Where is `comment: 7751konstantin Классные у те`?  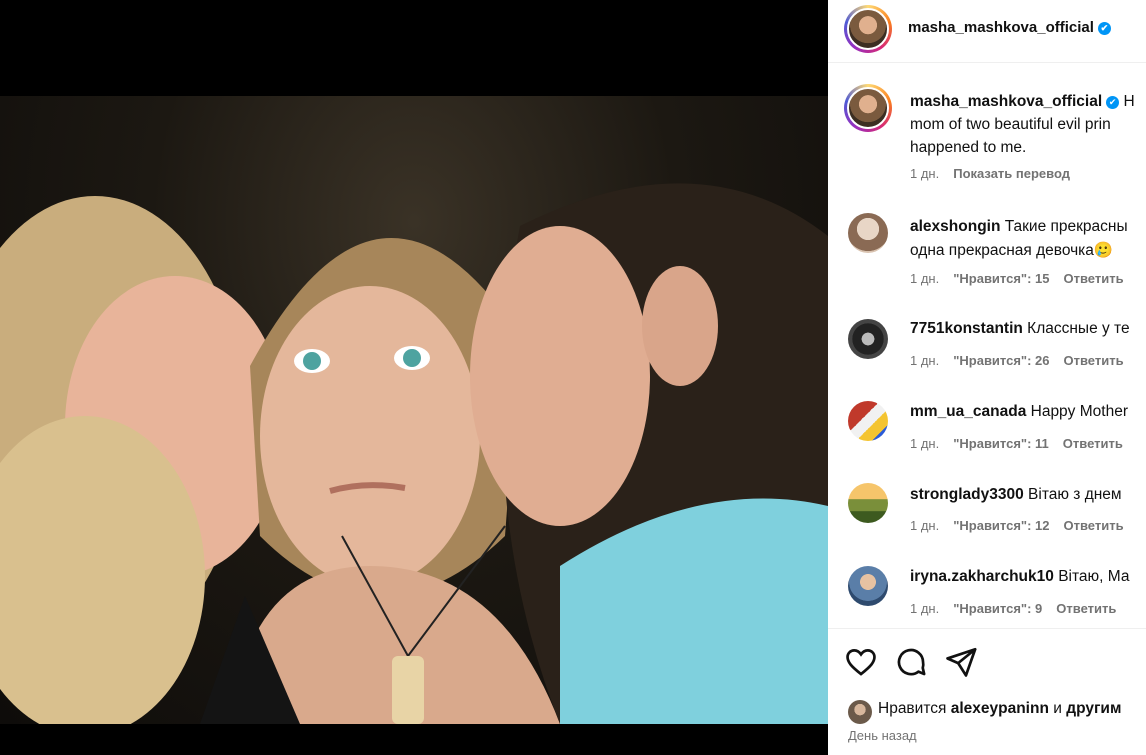 comment: 7751konstantin Классные у те is located at coordinates (1020, 329).